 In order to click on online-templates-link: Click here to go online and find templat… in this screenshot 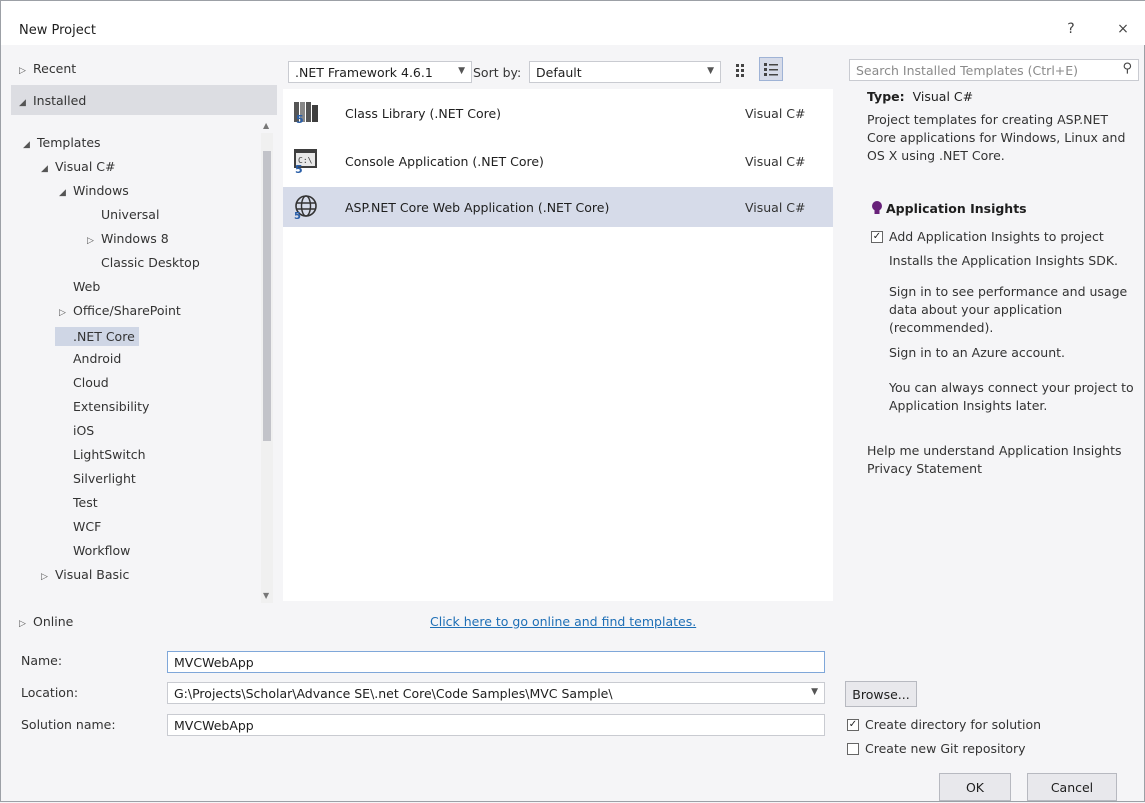, I will do `click(563, 621)`.